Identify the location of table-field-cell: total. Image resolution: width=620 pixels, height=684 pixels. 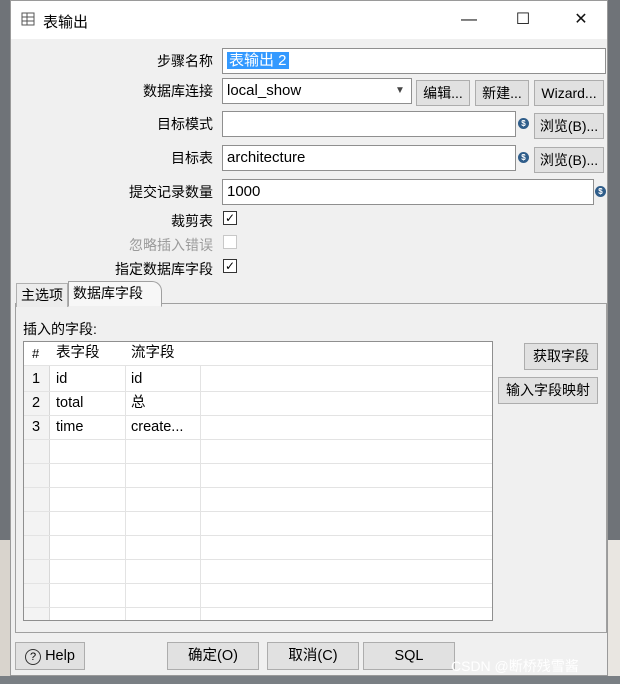
(69, 404).